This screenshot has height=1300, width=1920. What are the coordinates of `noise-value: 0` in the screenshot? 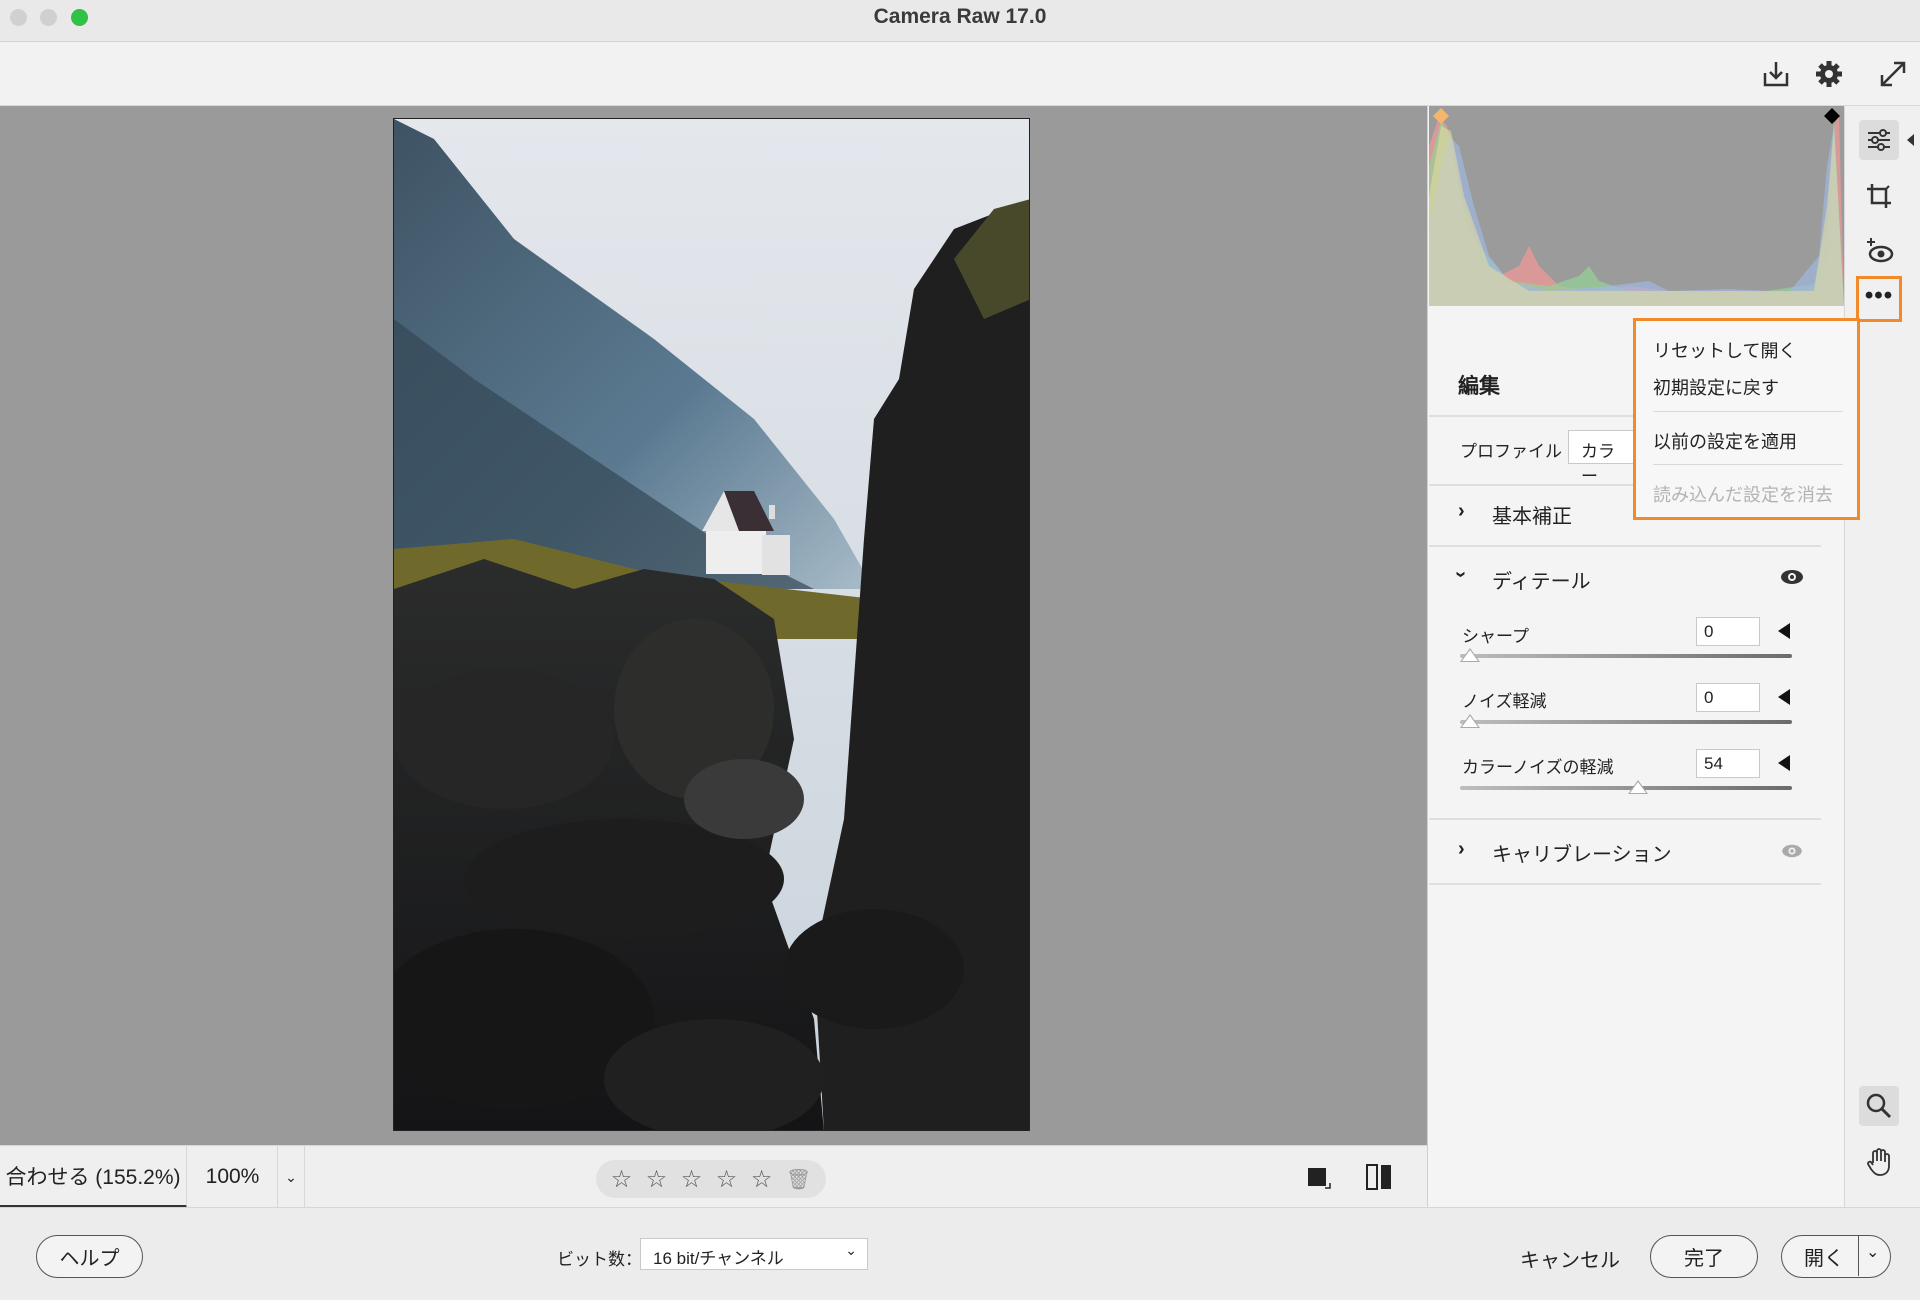 It's located at (1728, 697).